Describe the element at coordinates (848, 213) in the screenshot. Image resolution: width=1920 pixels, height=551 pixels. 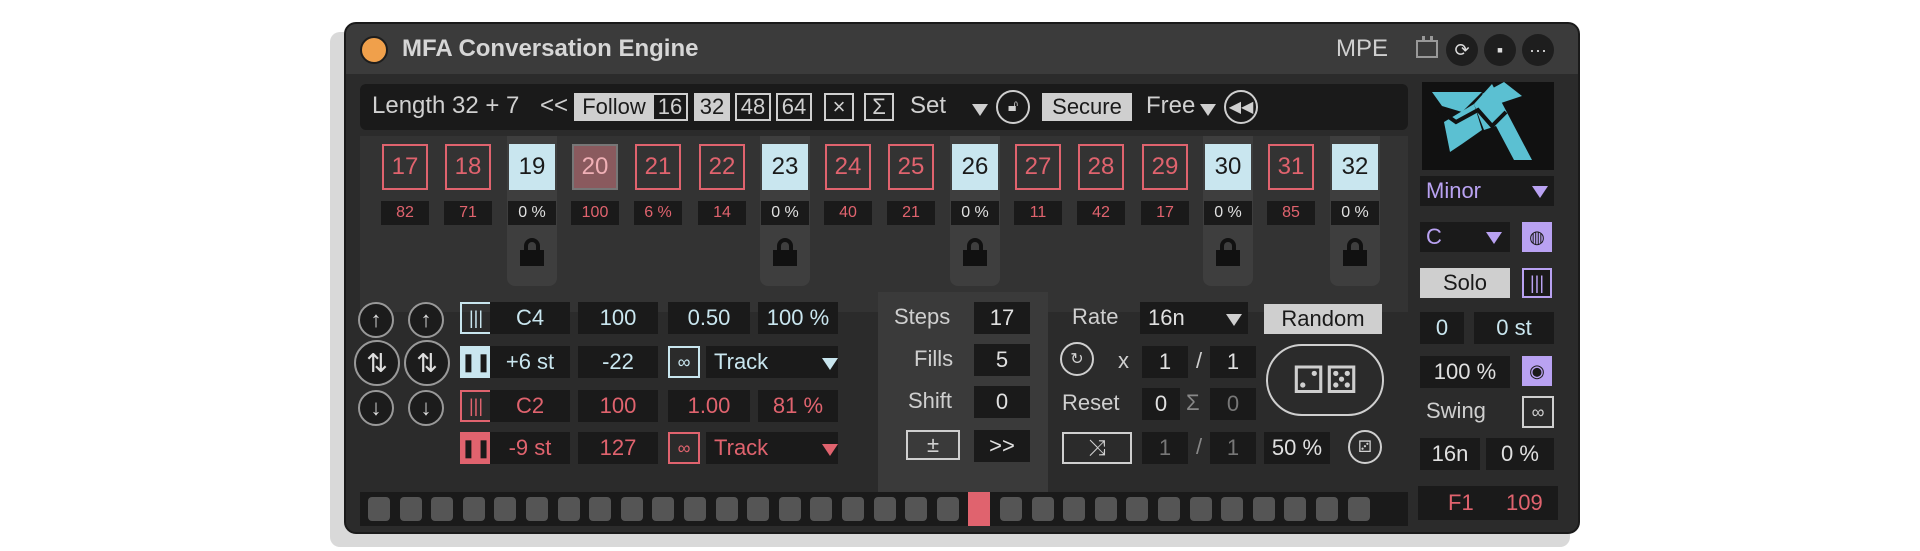
I see `step-value: 40` at that location.